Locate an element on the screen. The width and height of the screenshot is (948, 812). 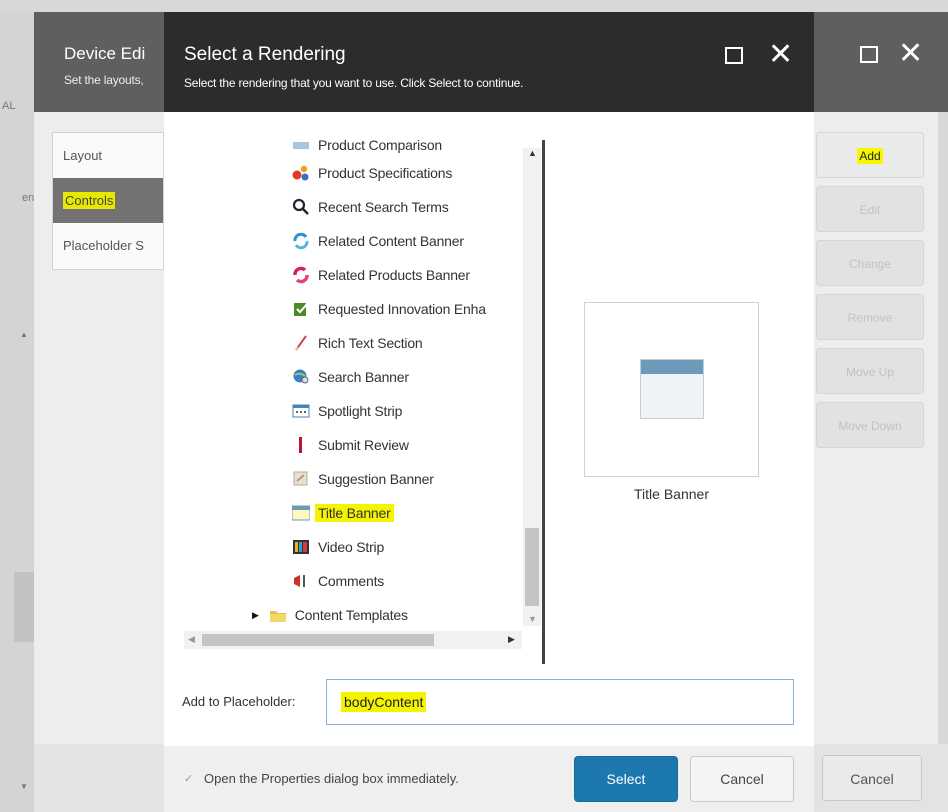
pen-icon is located at coordinates (301, 343).